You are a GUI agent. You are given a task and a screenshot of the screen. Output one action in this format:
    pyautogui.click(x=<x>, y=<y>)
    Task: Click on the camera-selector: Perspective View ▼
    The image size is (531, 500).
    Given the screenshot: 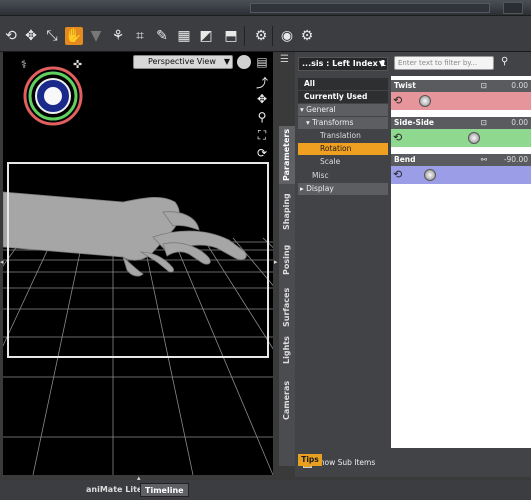 What is the action you would take?
    pyautogui.click(x=183, y=62)
    